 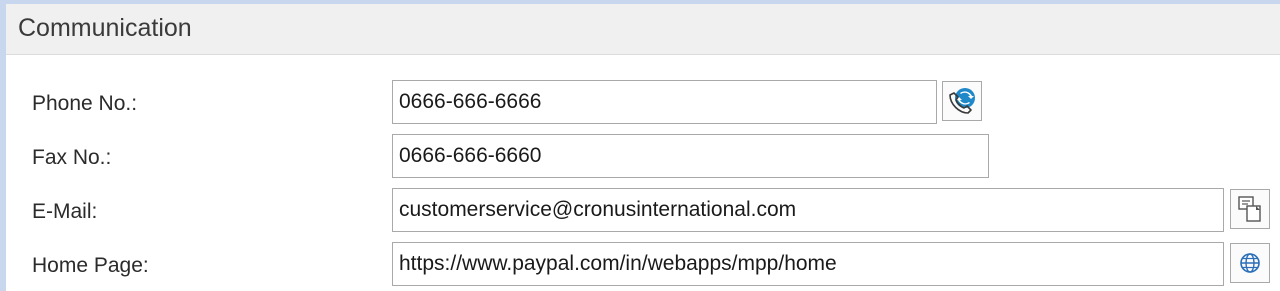 I want to click on globe-icon, so click(x=1250, y=263).